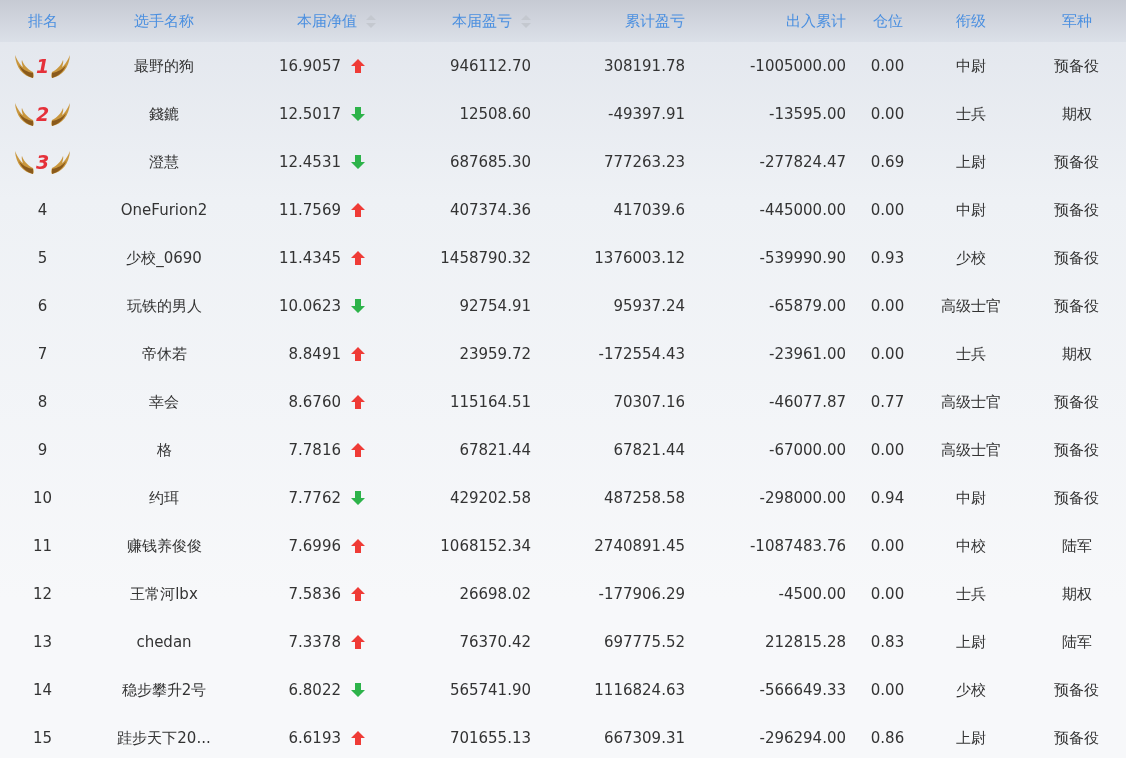 This screenshot has height=758, width=1126. Describe the element at coordinates (971, 546) in the screenshot. I see `rank-title: 中校` at that location.